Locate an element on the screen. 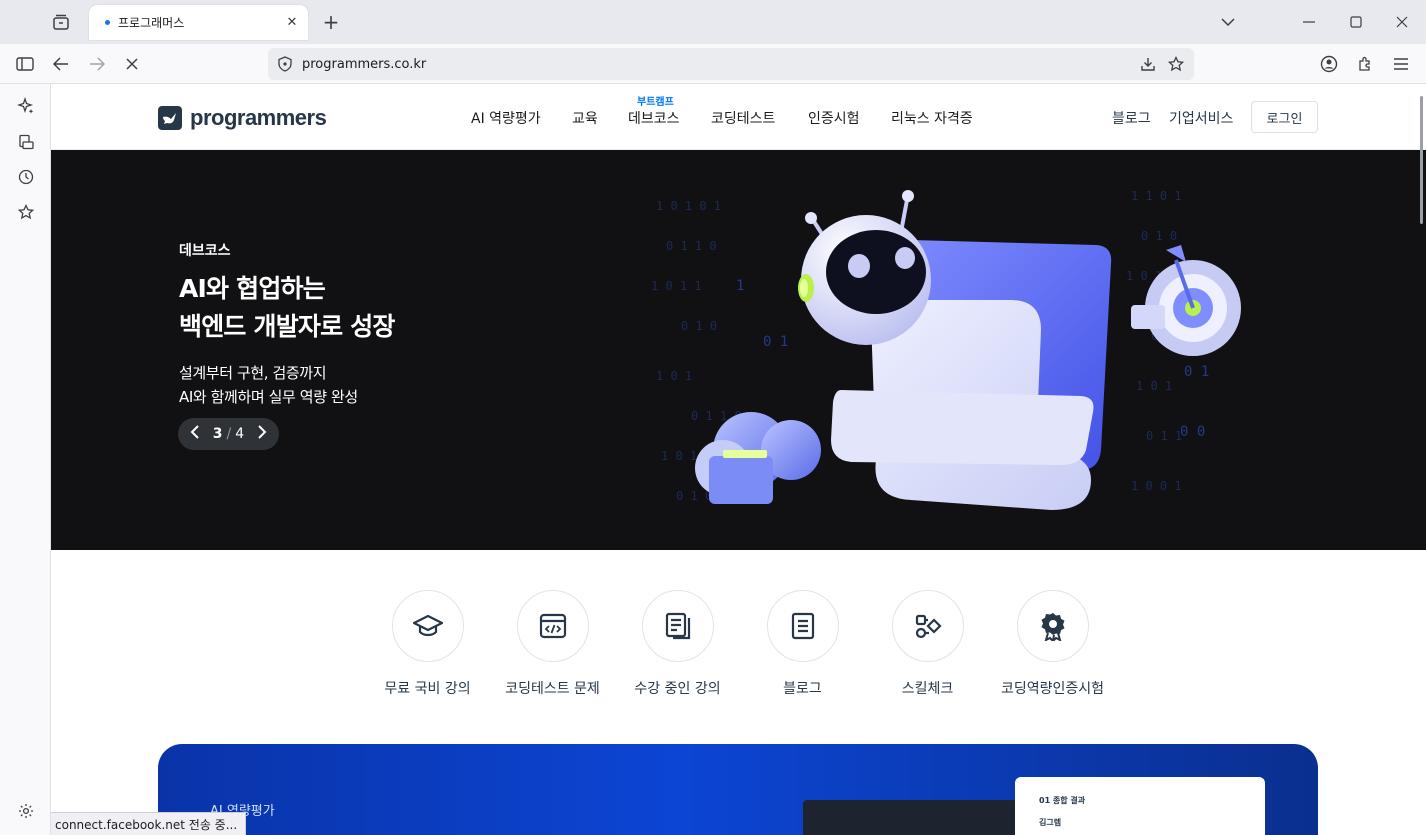 The width and height of the screenshot is (1426, 835). quick-link-skill-check: 스킬체크 is located at coordinates (927, 644).